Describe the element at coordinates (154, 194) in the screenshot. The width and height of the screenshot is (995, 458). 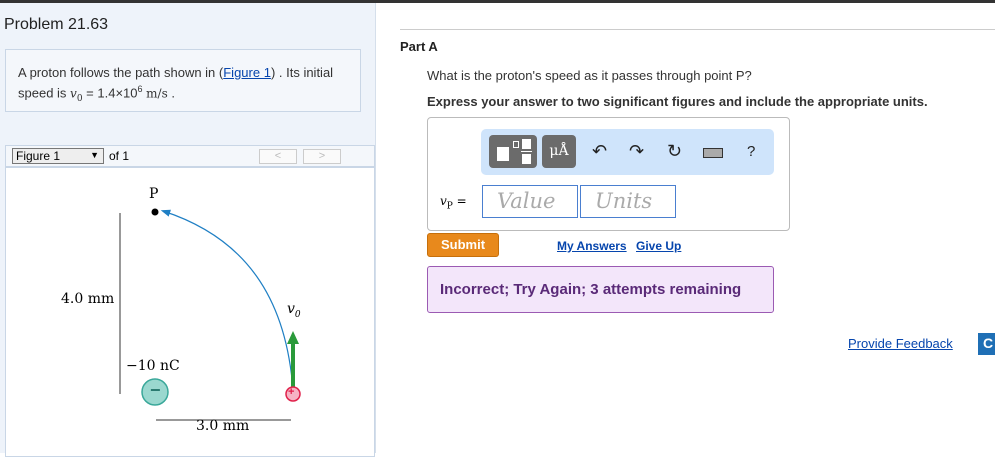
I see `point-p-label: P` at that location.